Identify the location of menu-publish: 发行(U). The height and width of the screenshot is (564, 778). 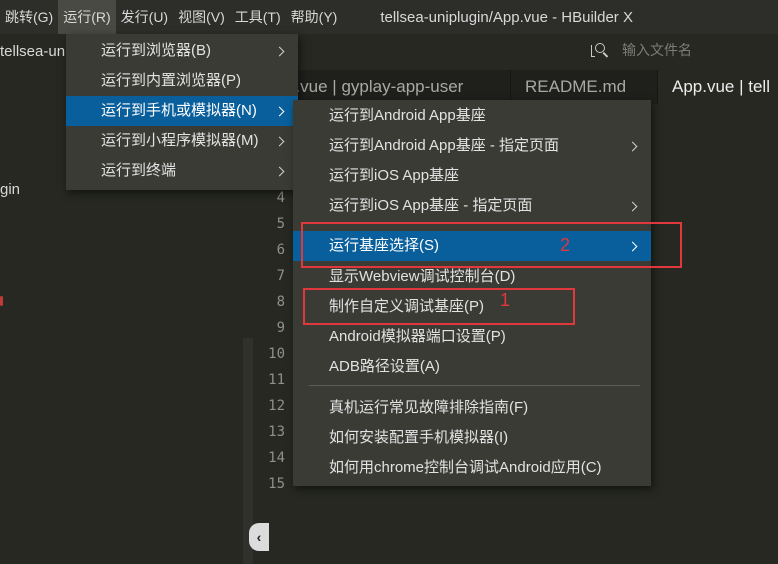
(144, 17).